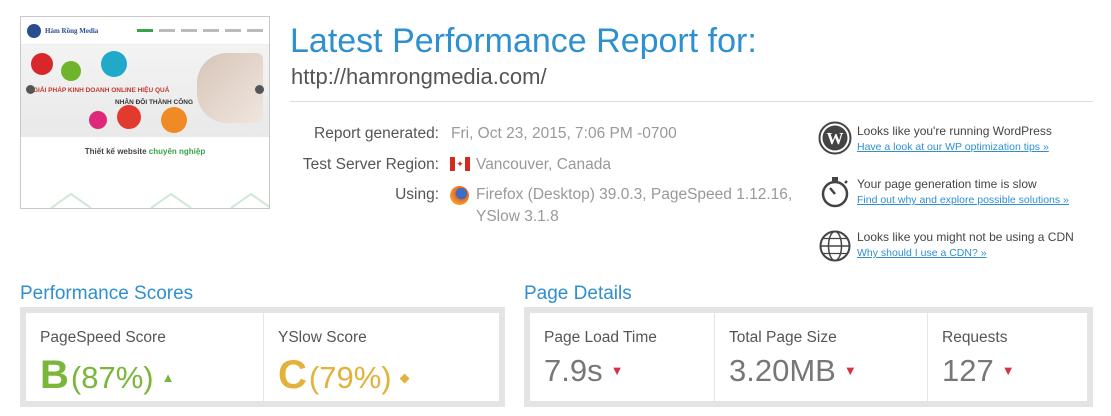  Describe the element at coordinates (954, 131) in the screenshot. I see `tip-wordpress-text: Looks like you're running WordPress` at that location.